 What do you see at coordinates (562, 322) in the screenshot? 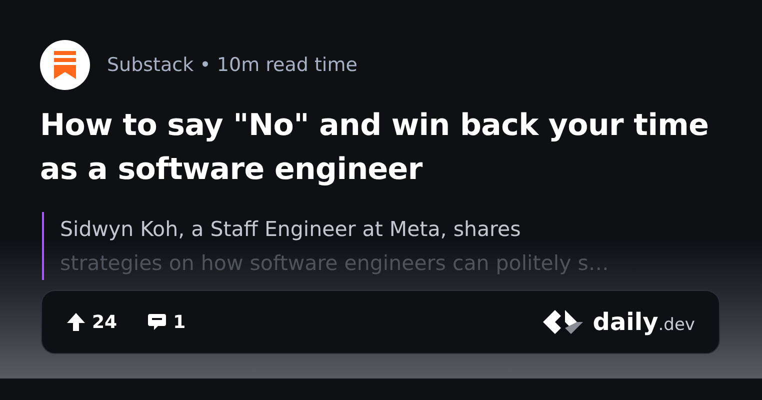
I see `brand-logo-icon` at bounding box center [562, 322].